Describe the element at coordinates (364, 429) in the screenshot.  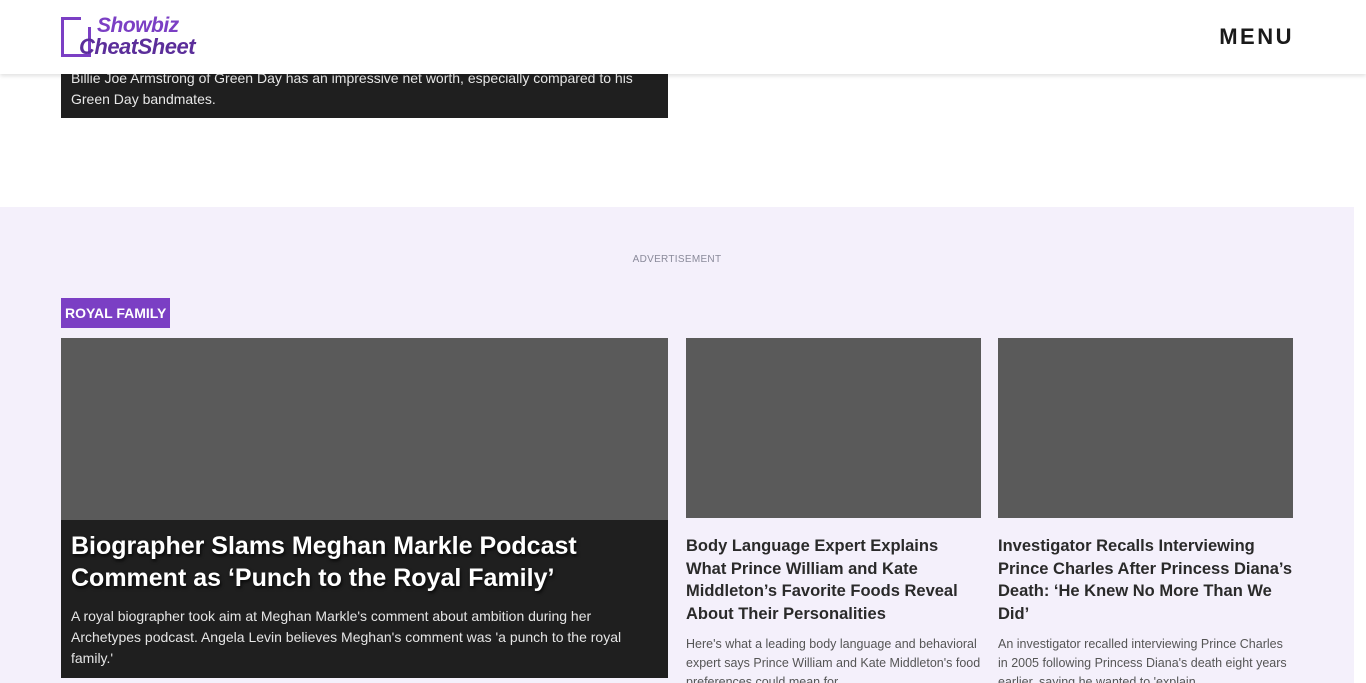
I see `featured-article-image` at that location.